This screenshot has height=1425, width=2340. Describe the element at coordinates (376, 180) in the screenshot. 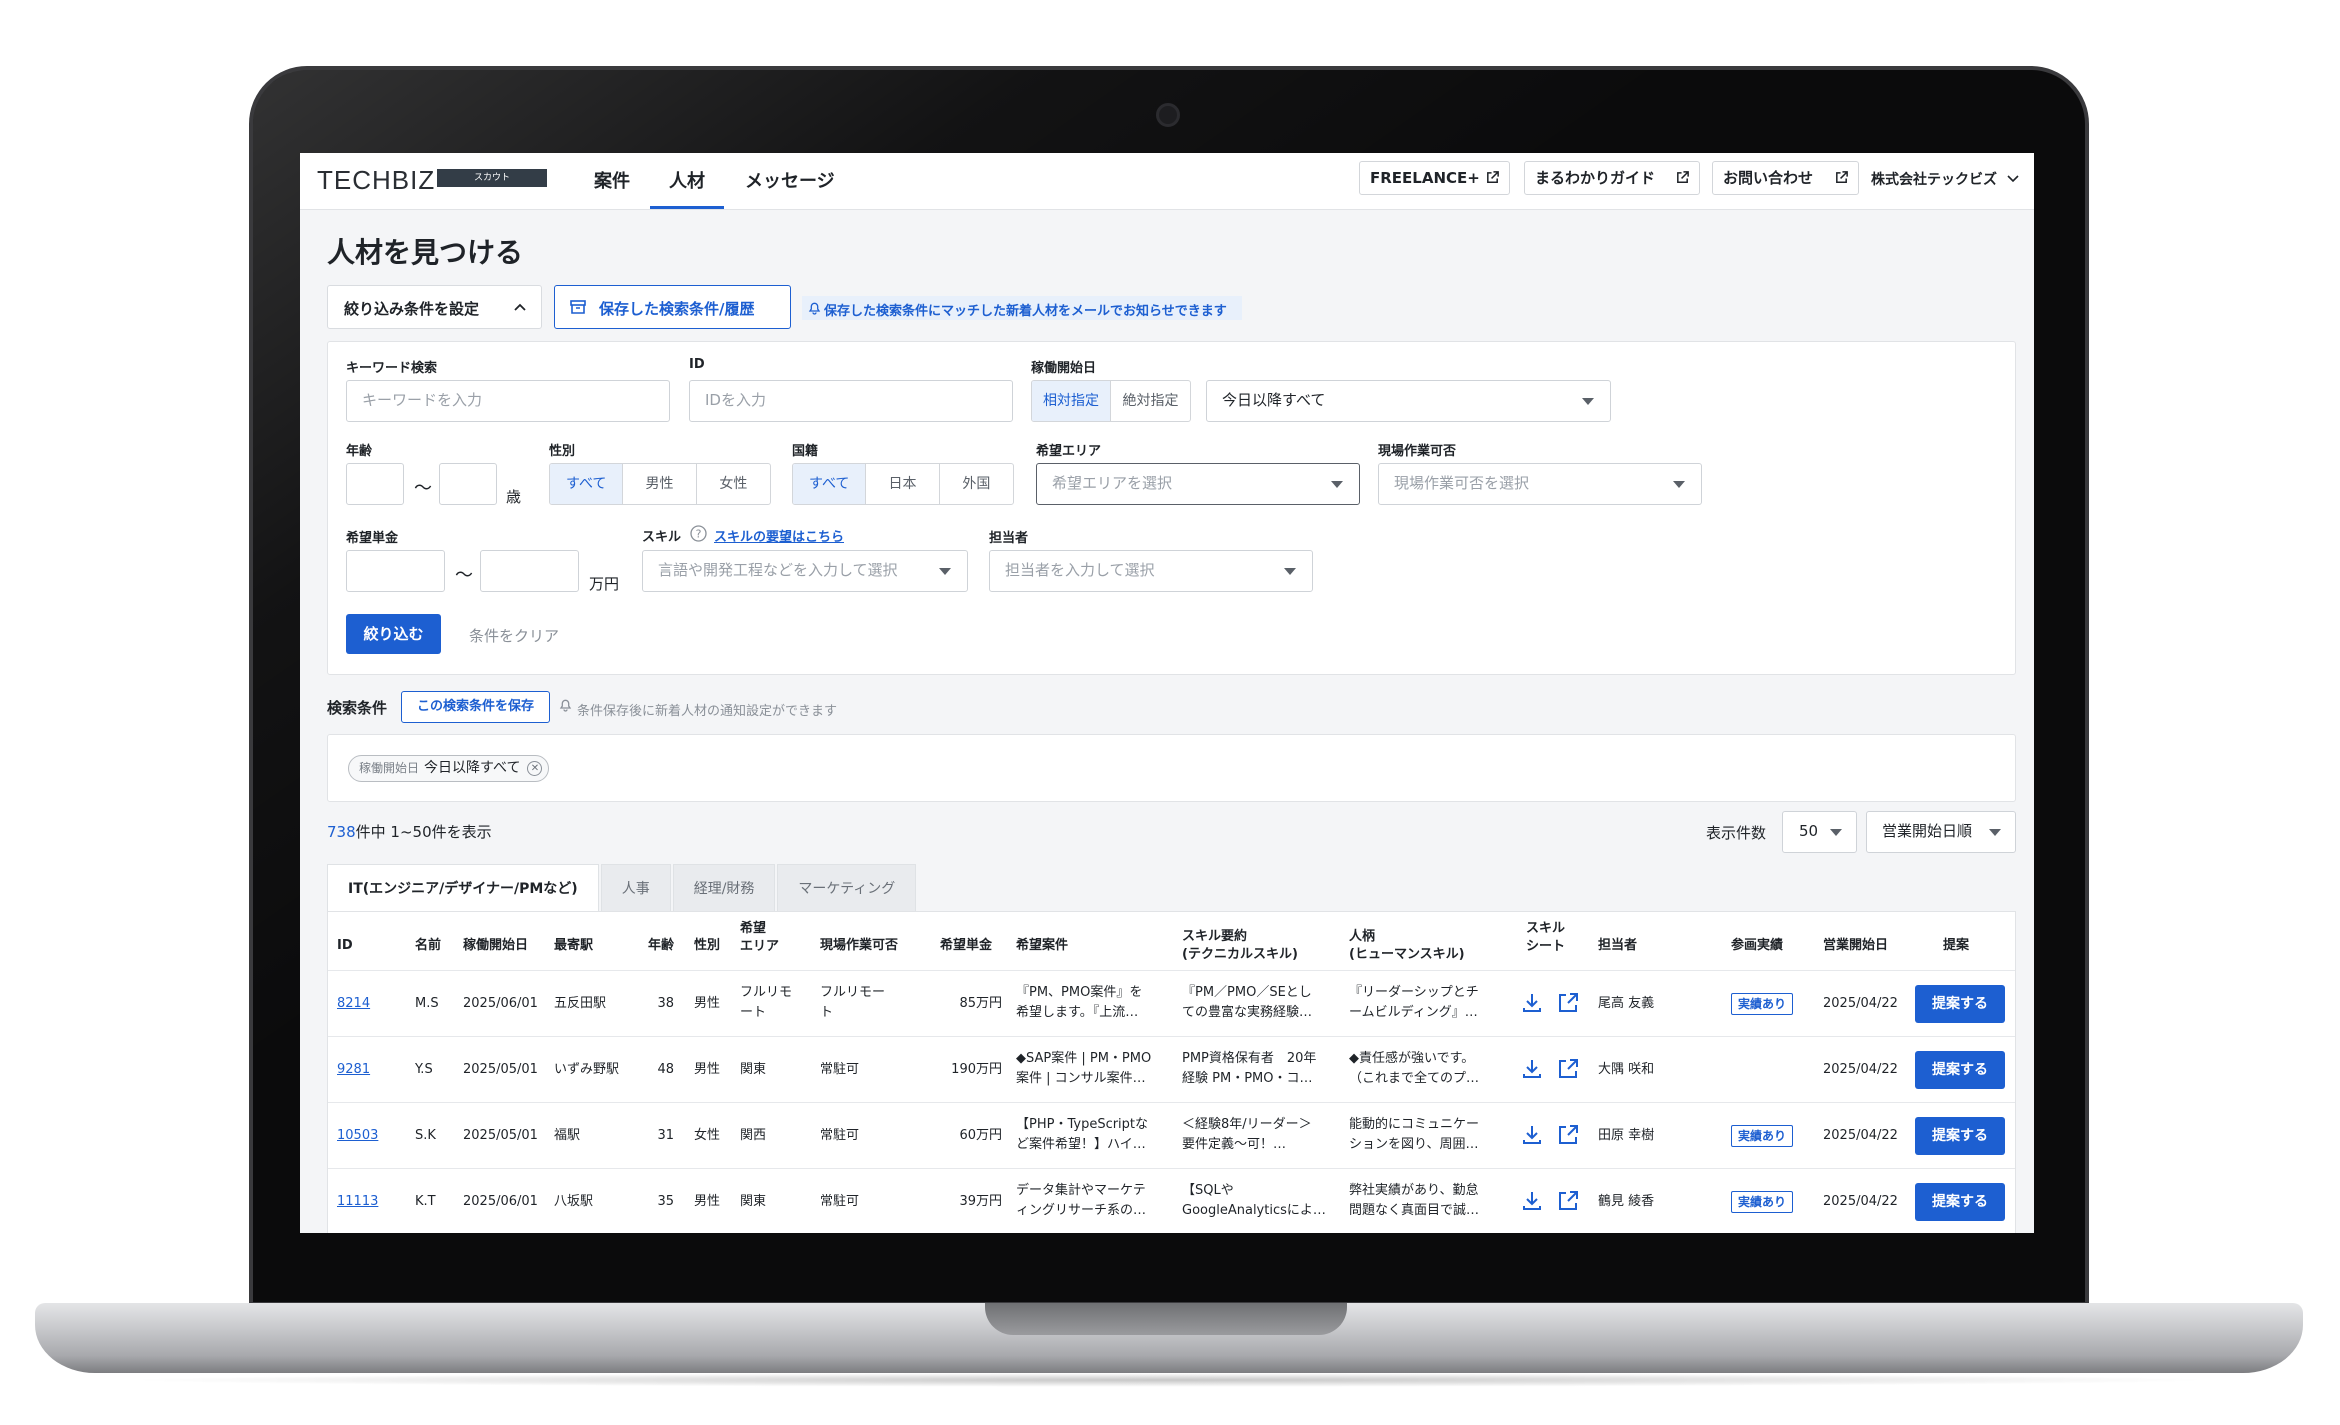

I see `techbiz-logo: TECHBIZ` at that location.